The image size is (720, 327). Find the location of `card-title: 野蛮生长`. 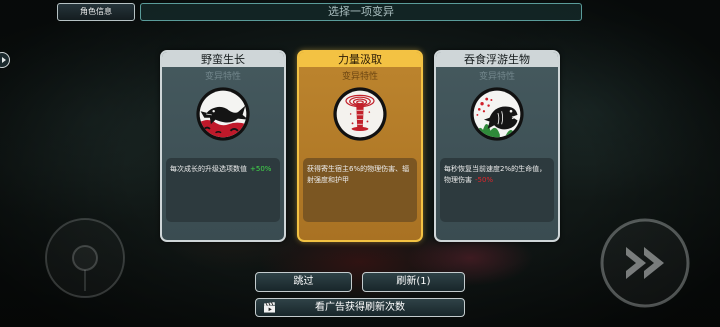

card-title: 野蛮生长 is located at coordinates (223, 59).